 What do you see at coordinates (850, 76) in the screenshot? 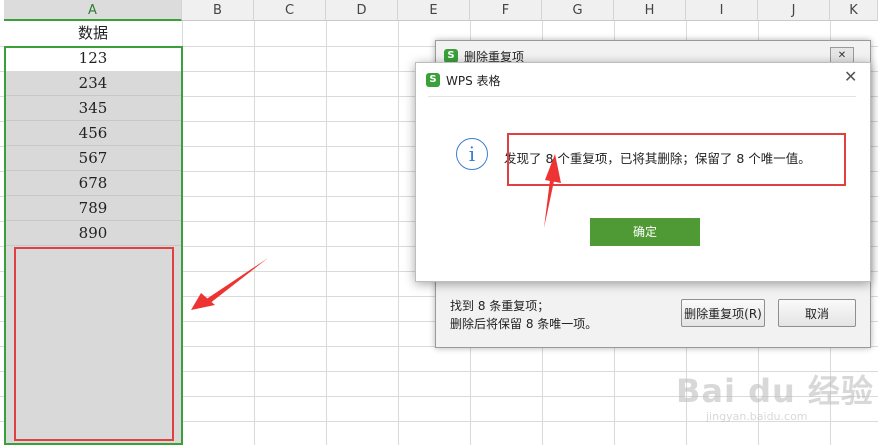
I see `close-icon: ✕` at bounding box center [850, 76].